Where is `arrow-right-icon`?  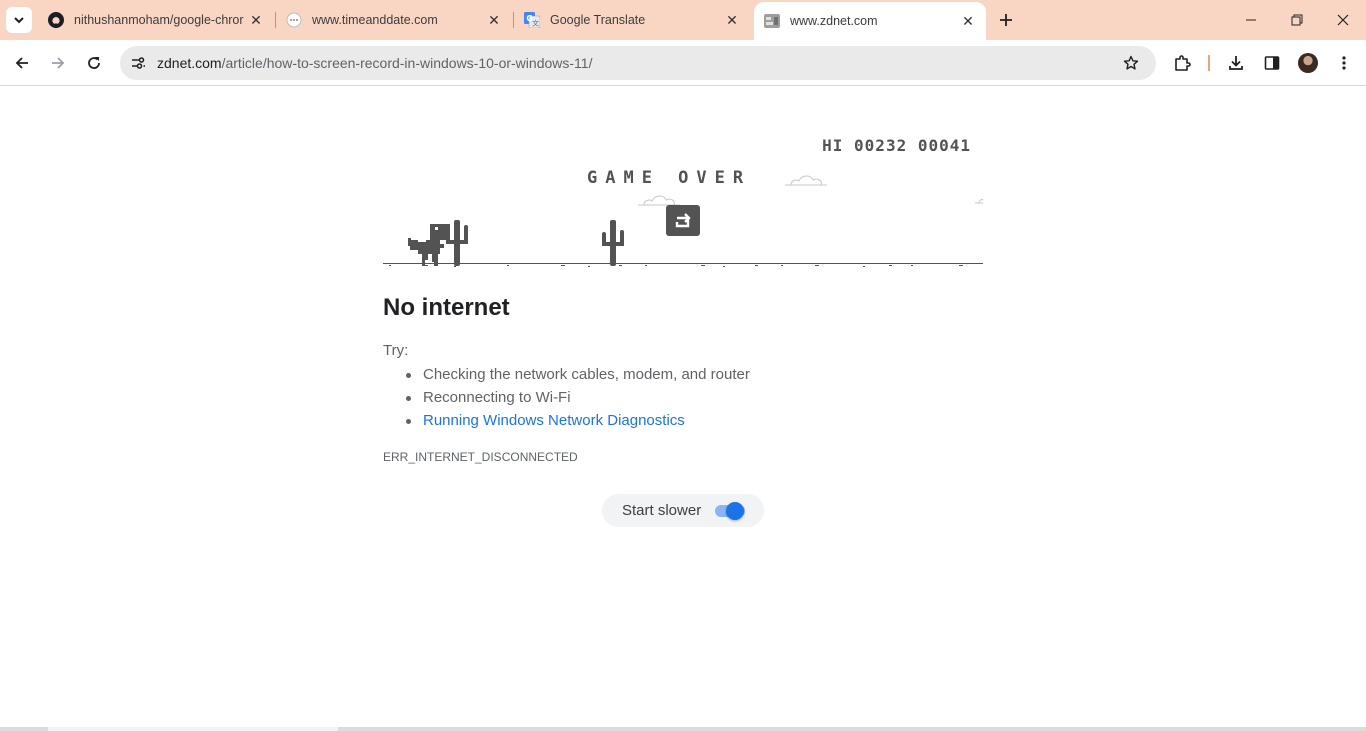
arrow-right-icon is located at coordinates (58, 63).